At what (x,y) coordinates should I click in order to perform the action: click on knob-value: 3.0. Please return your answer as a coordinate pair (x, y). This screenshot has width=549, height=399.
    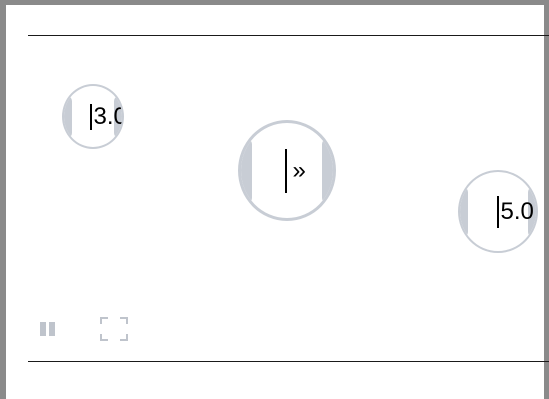
    Looking at the image, I should click on (107, 116).